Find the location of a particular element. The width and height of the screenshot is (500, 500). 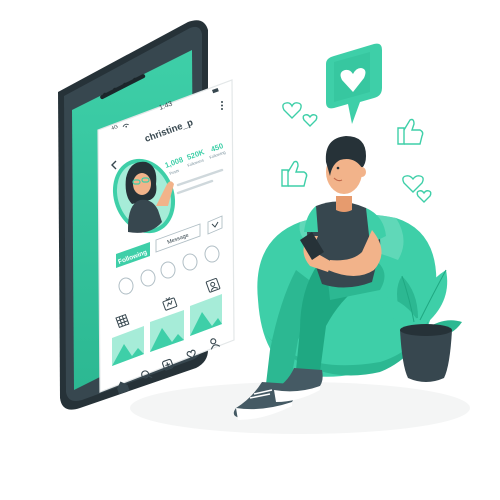

menu-button is located at coordinates (222, 105).